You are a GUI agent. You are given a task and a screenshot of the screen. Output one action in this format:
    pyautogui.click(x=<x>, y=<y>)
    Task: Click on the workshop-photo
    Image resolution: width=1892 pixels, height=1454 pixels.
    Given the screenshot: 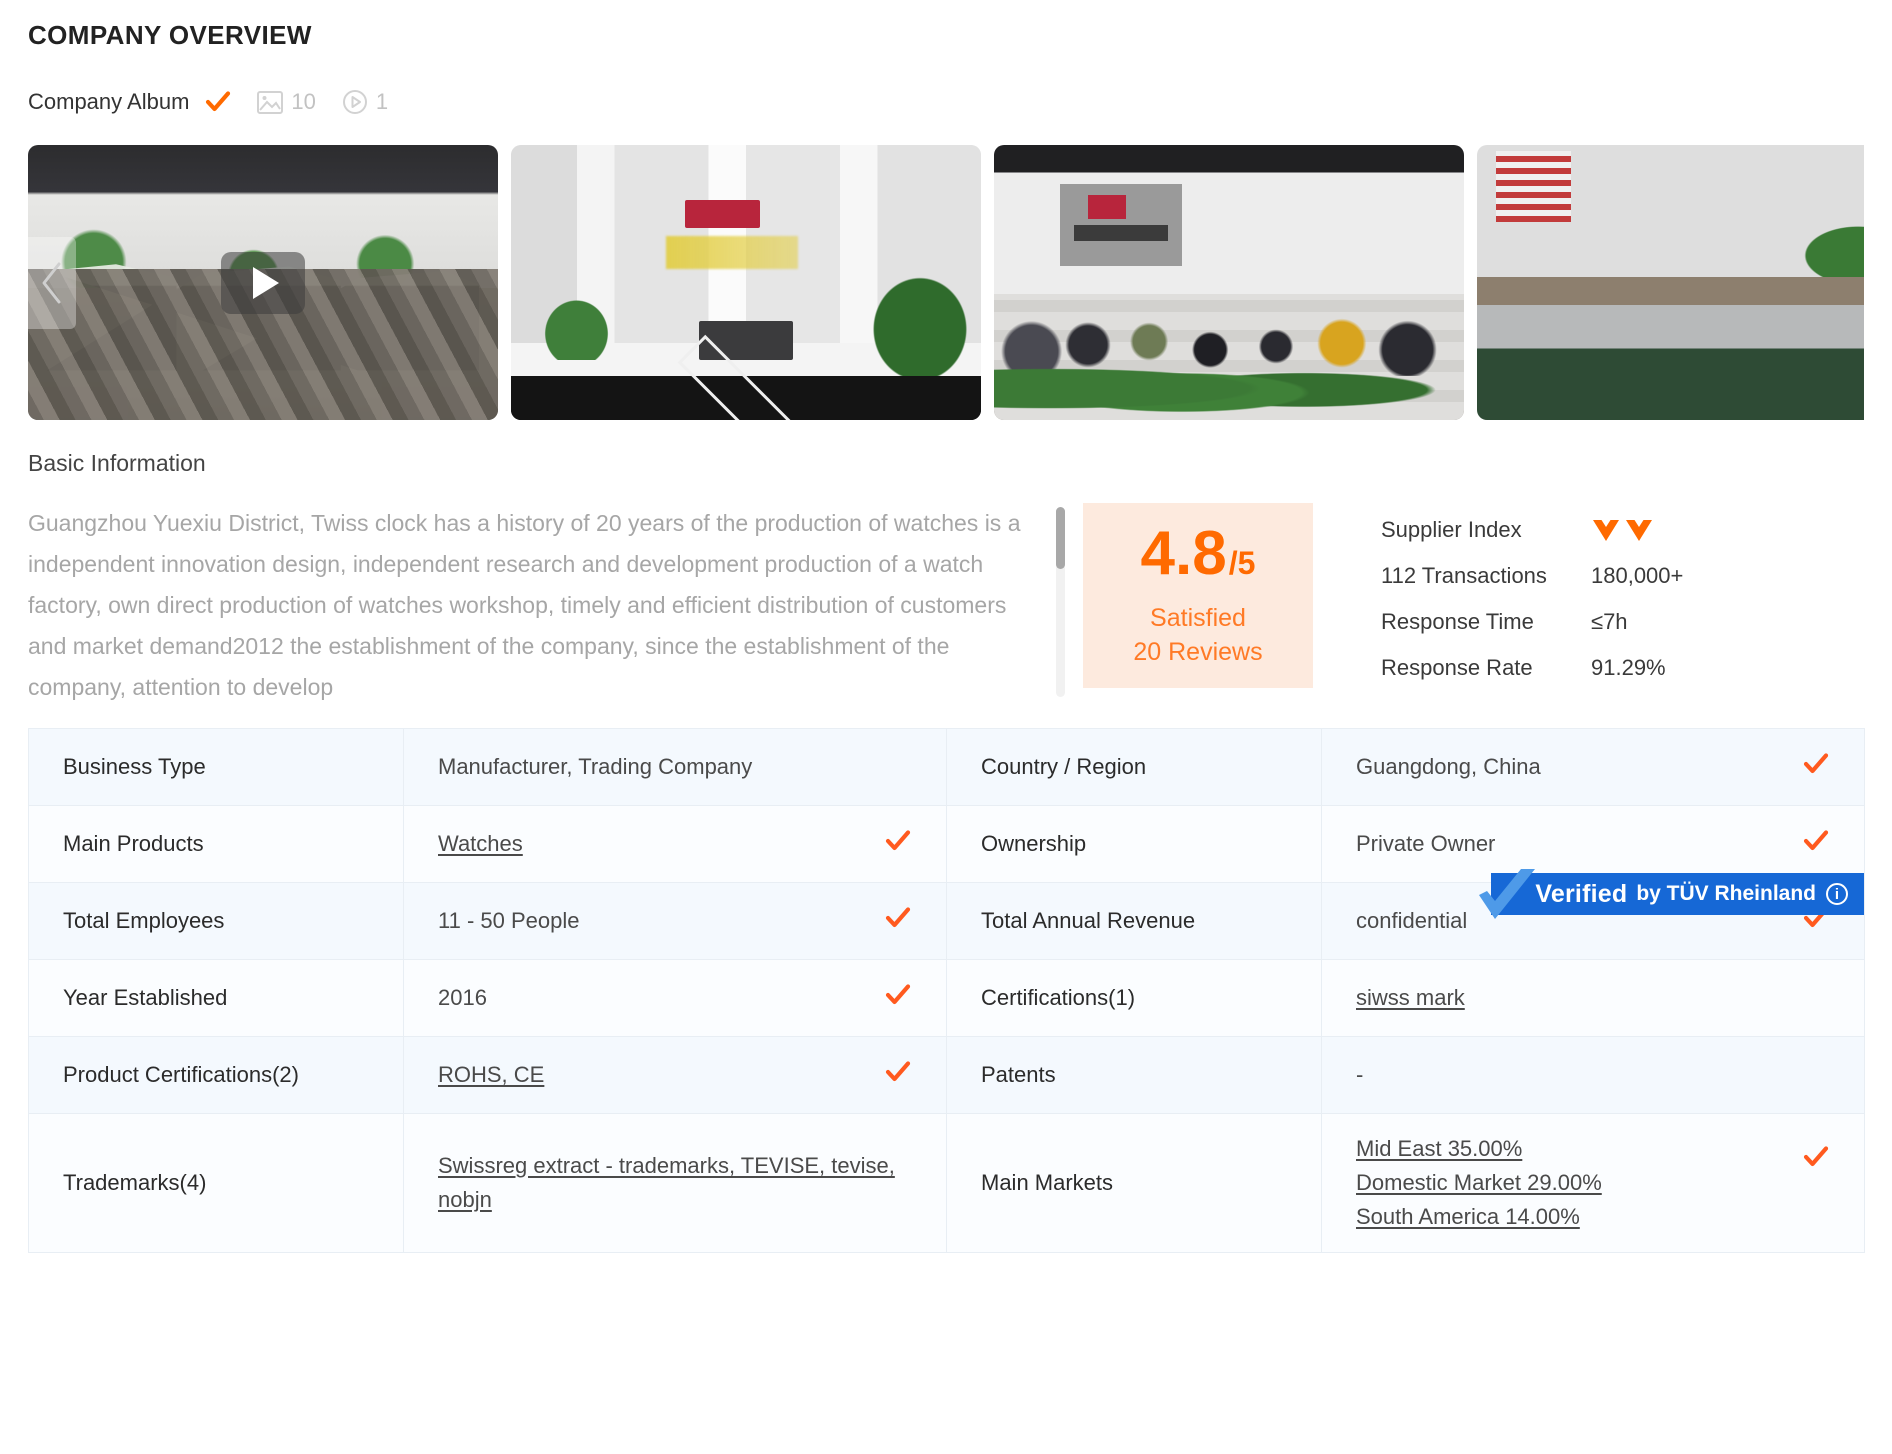 What is the action you would take?
    pyautogui.click(x=1670, y=282)
    